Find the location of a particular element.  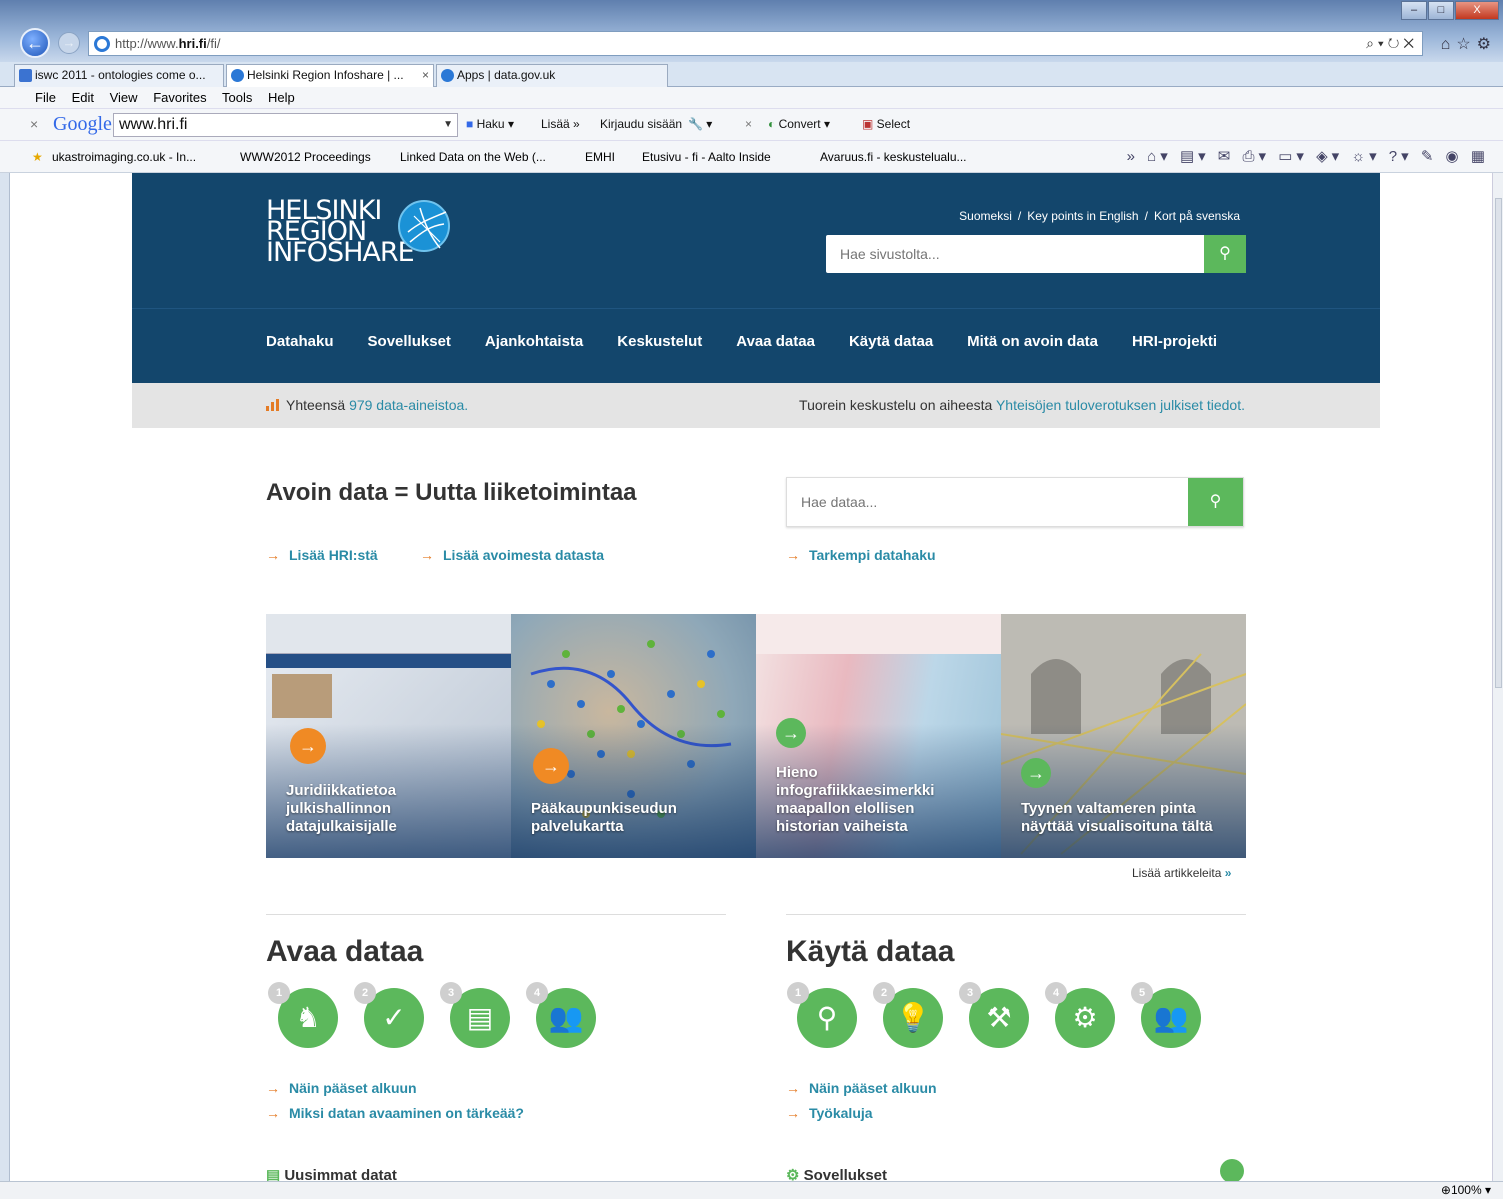

address-tools: ⌕ ▾ ↻ ✕ is located at coordinates (1390, 43).